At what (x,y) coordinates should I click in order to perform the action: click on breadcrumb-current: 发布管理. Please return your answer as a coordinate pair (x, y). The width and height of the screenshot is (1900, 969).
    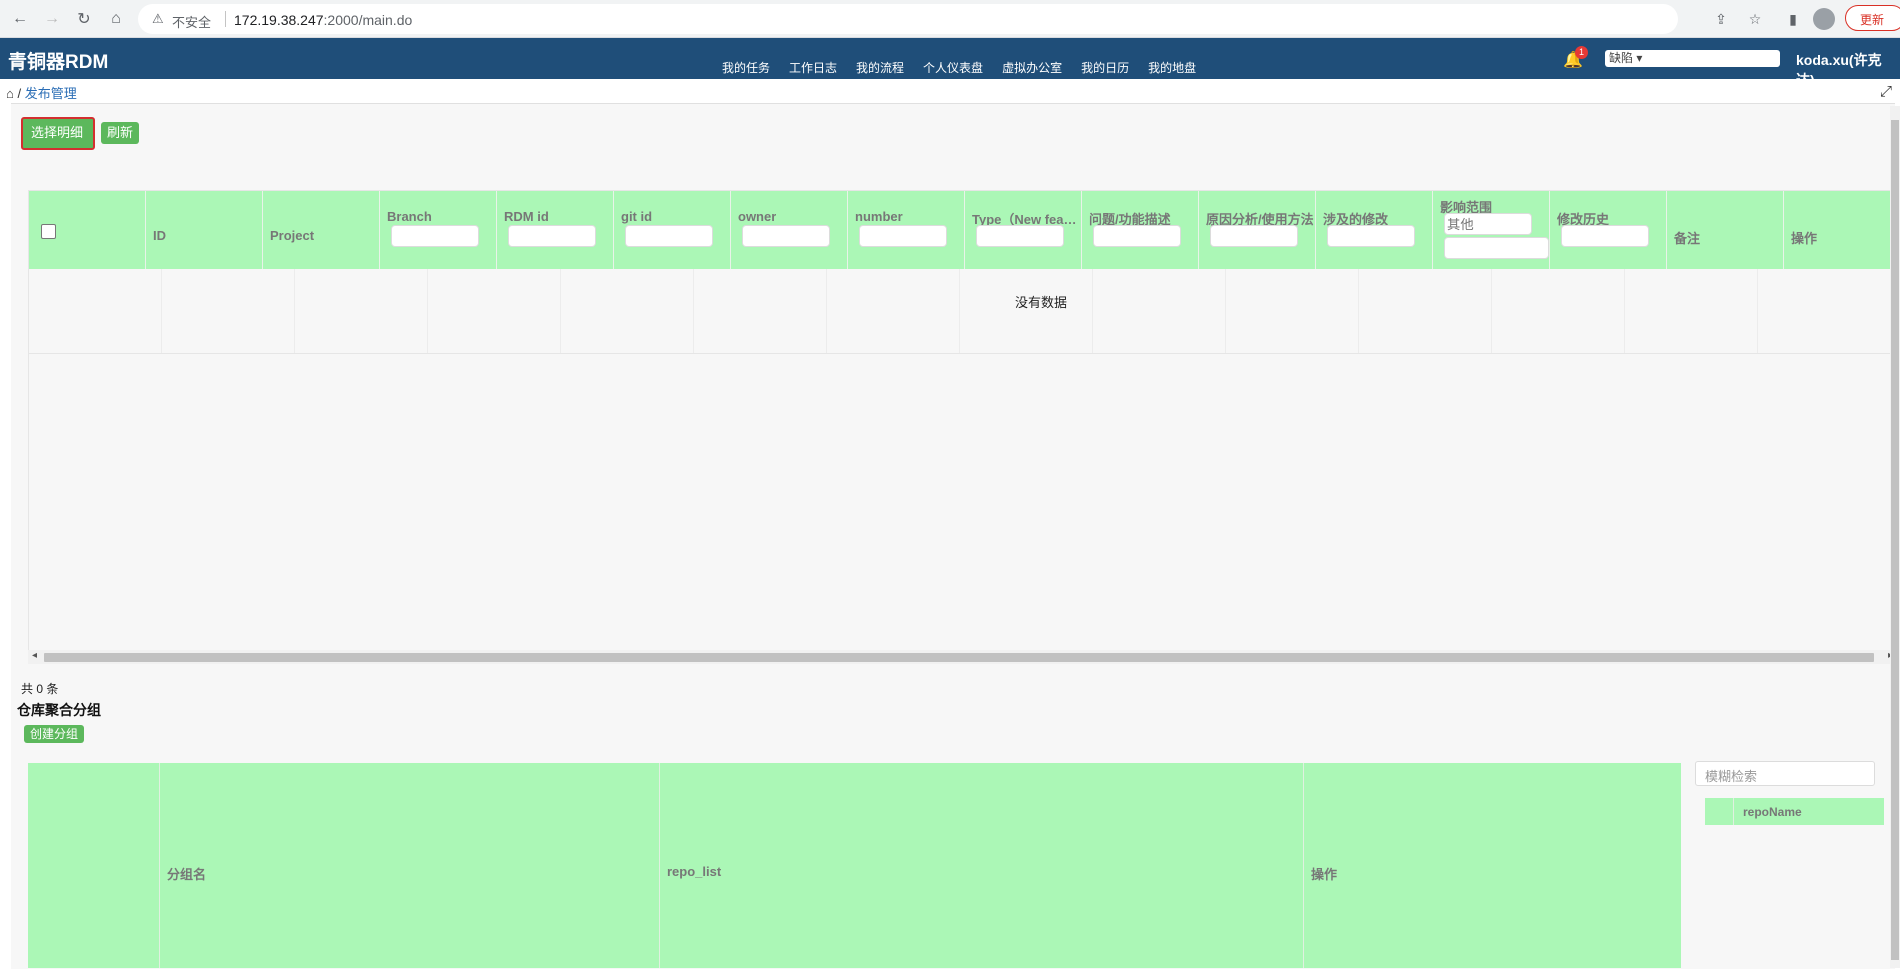
    Looking at the image, I should click on (51, 93).